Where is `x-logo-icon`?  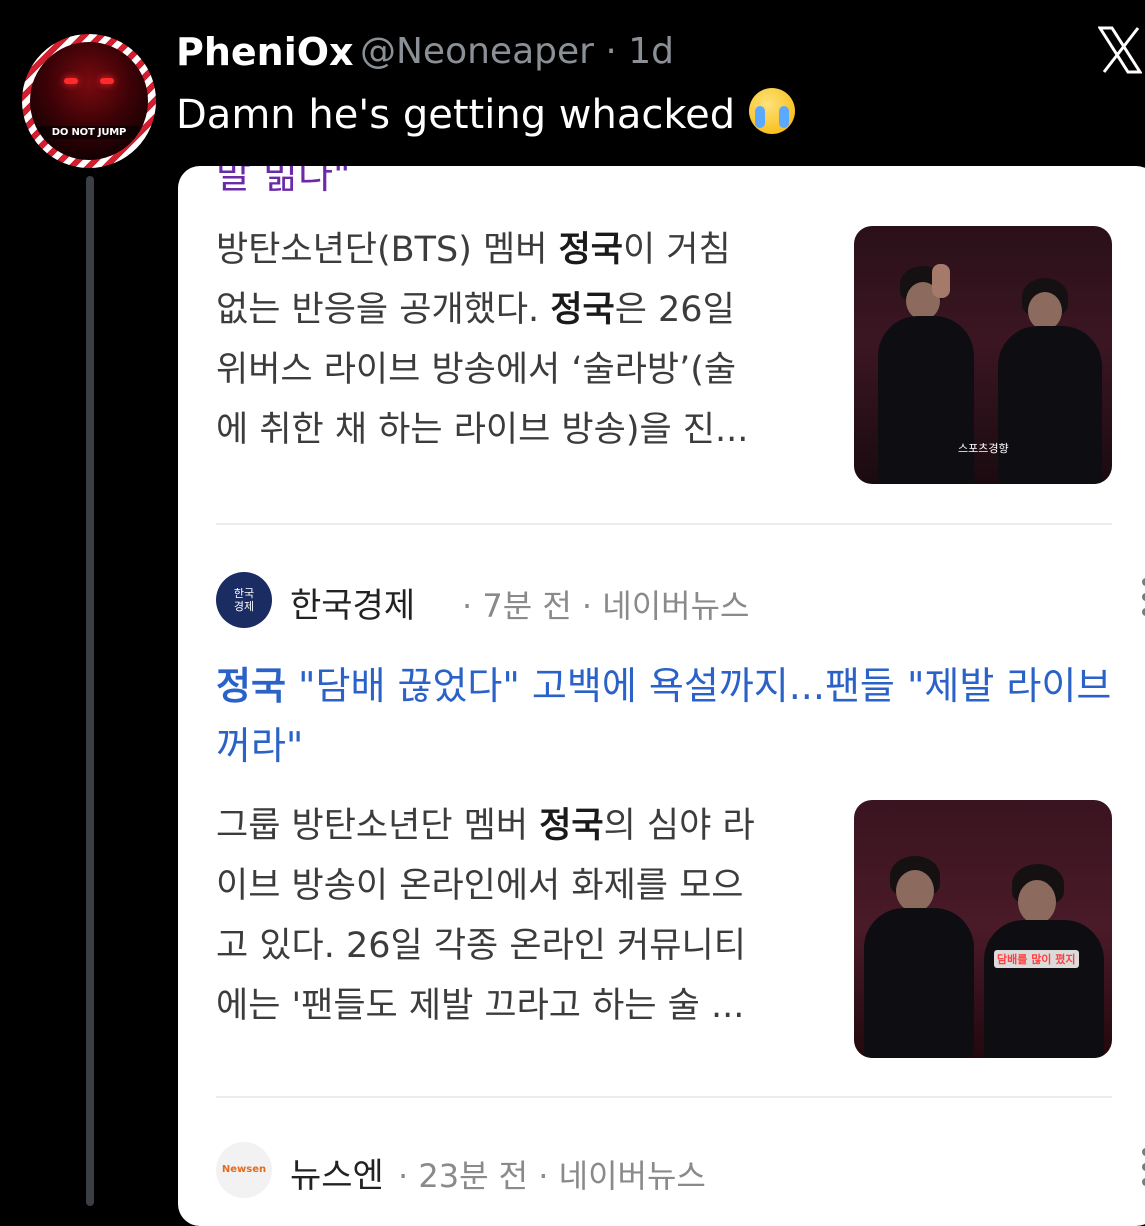
x-logo-icon is located at coordinates (1120, 50).